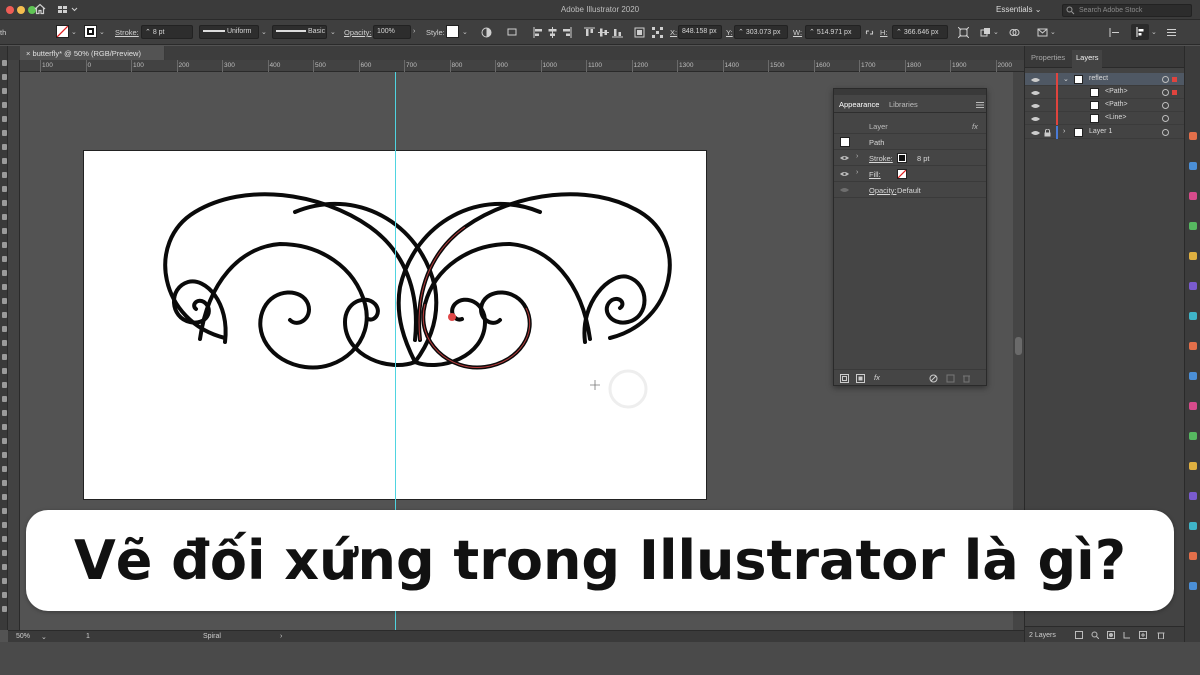 Image resolution: width=1200 pixels, height=675 pixels. I want to click on appearance-row-path: Path, so click(910, 142).